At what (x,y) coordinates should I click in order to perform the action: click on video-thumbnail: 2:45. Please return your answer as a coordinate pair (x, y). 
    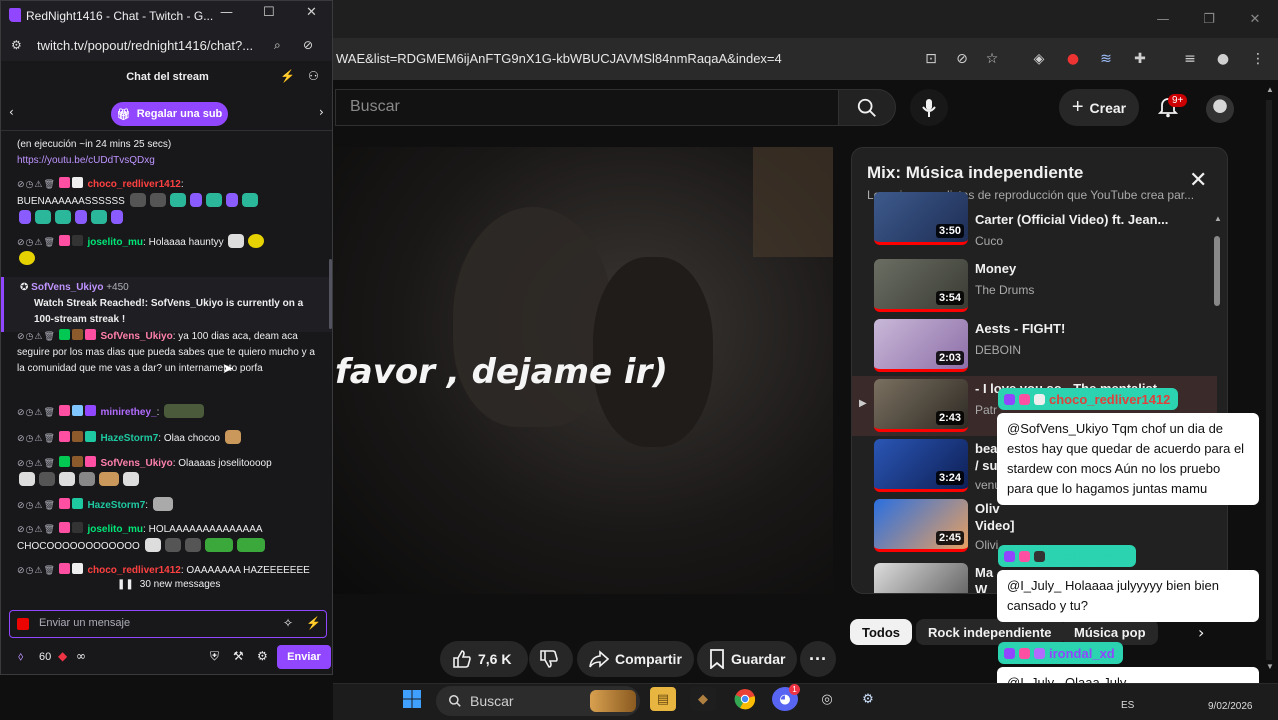
    Looking at the image, I should click on (921, 525).